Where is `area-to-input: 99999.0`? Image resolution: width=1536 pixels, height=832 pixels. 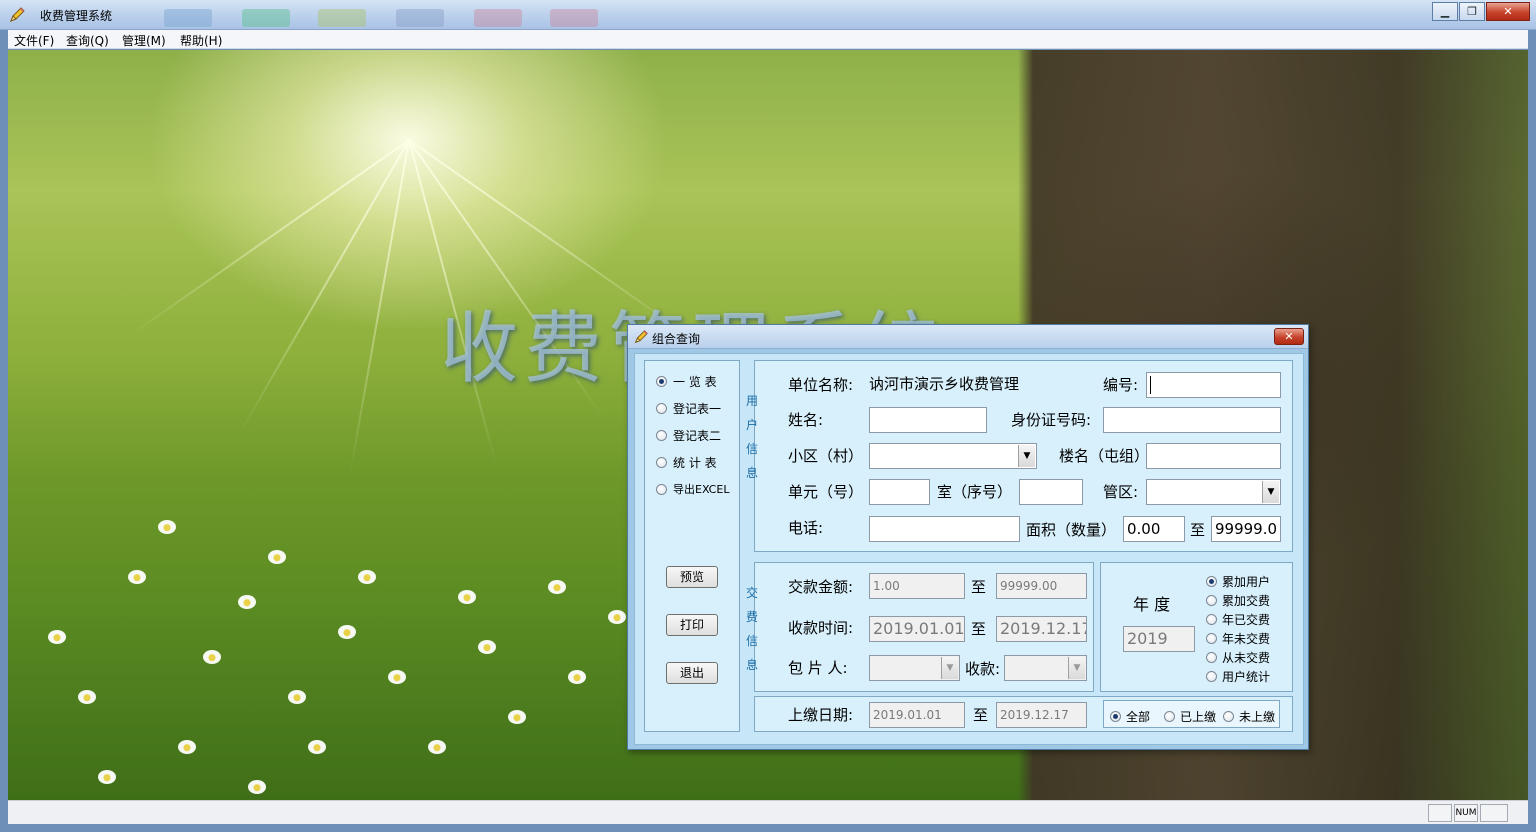 area-to-input: 99999.0 is located at coordinates (1246, 529).